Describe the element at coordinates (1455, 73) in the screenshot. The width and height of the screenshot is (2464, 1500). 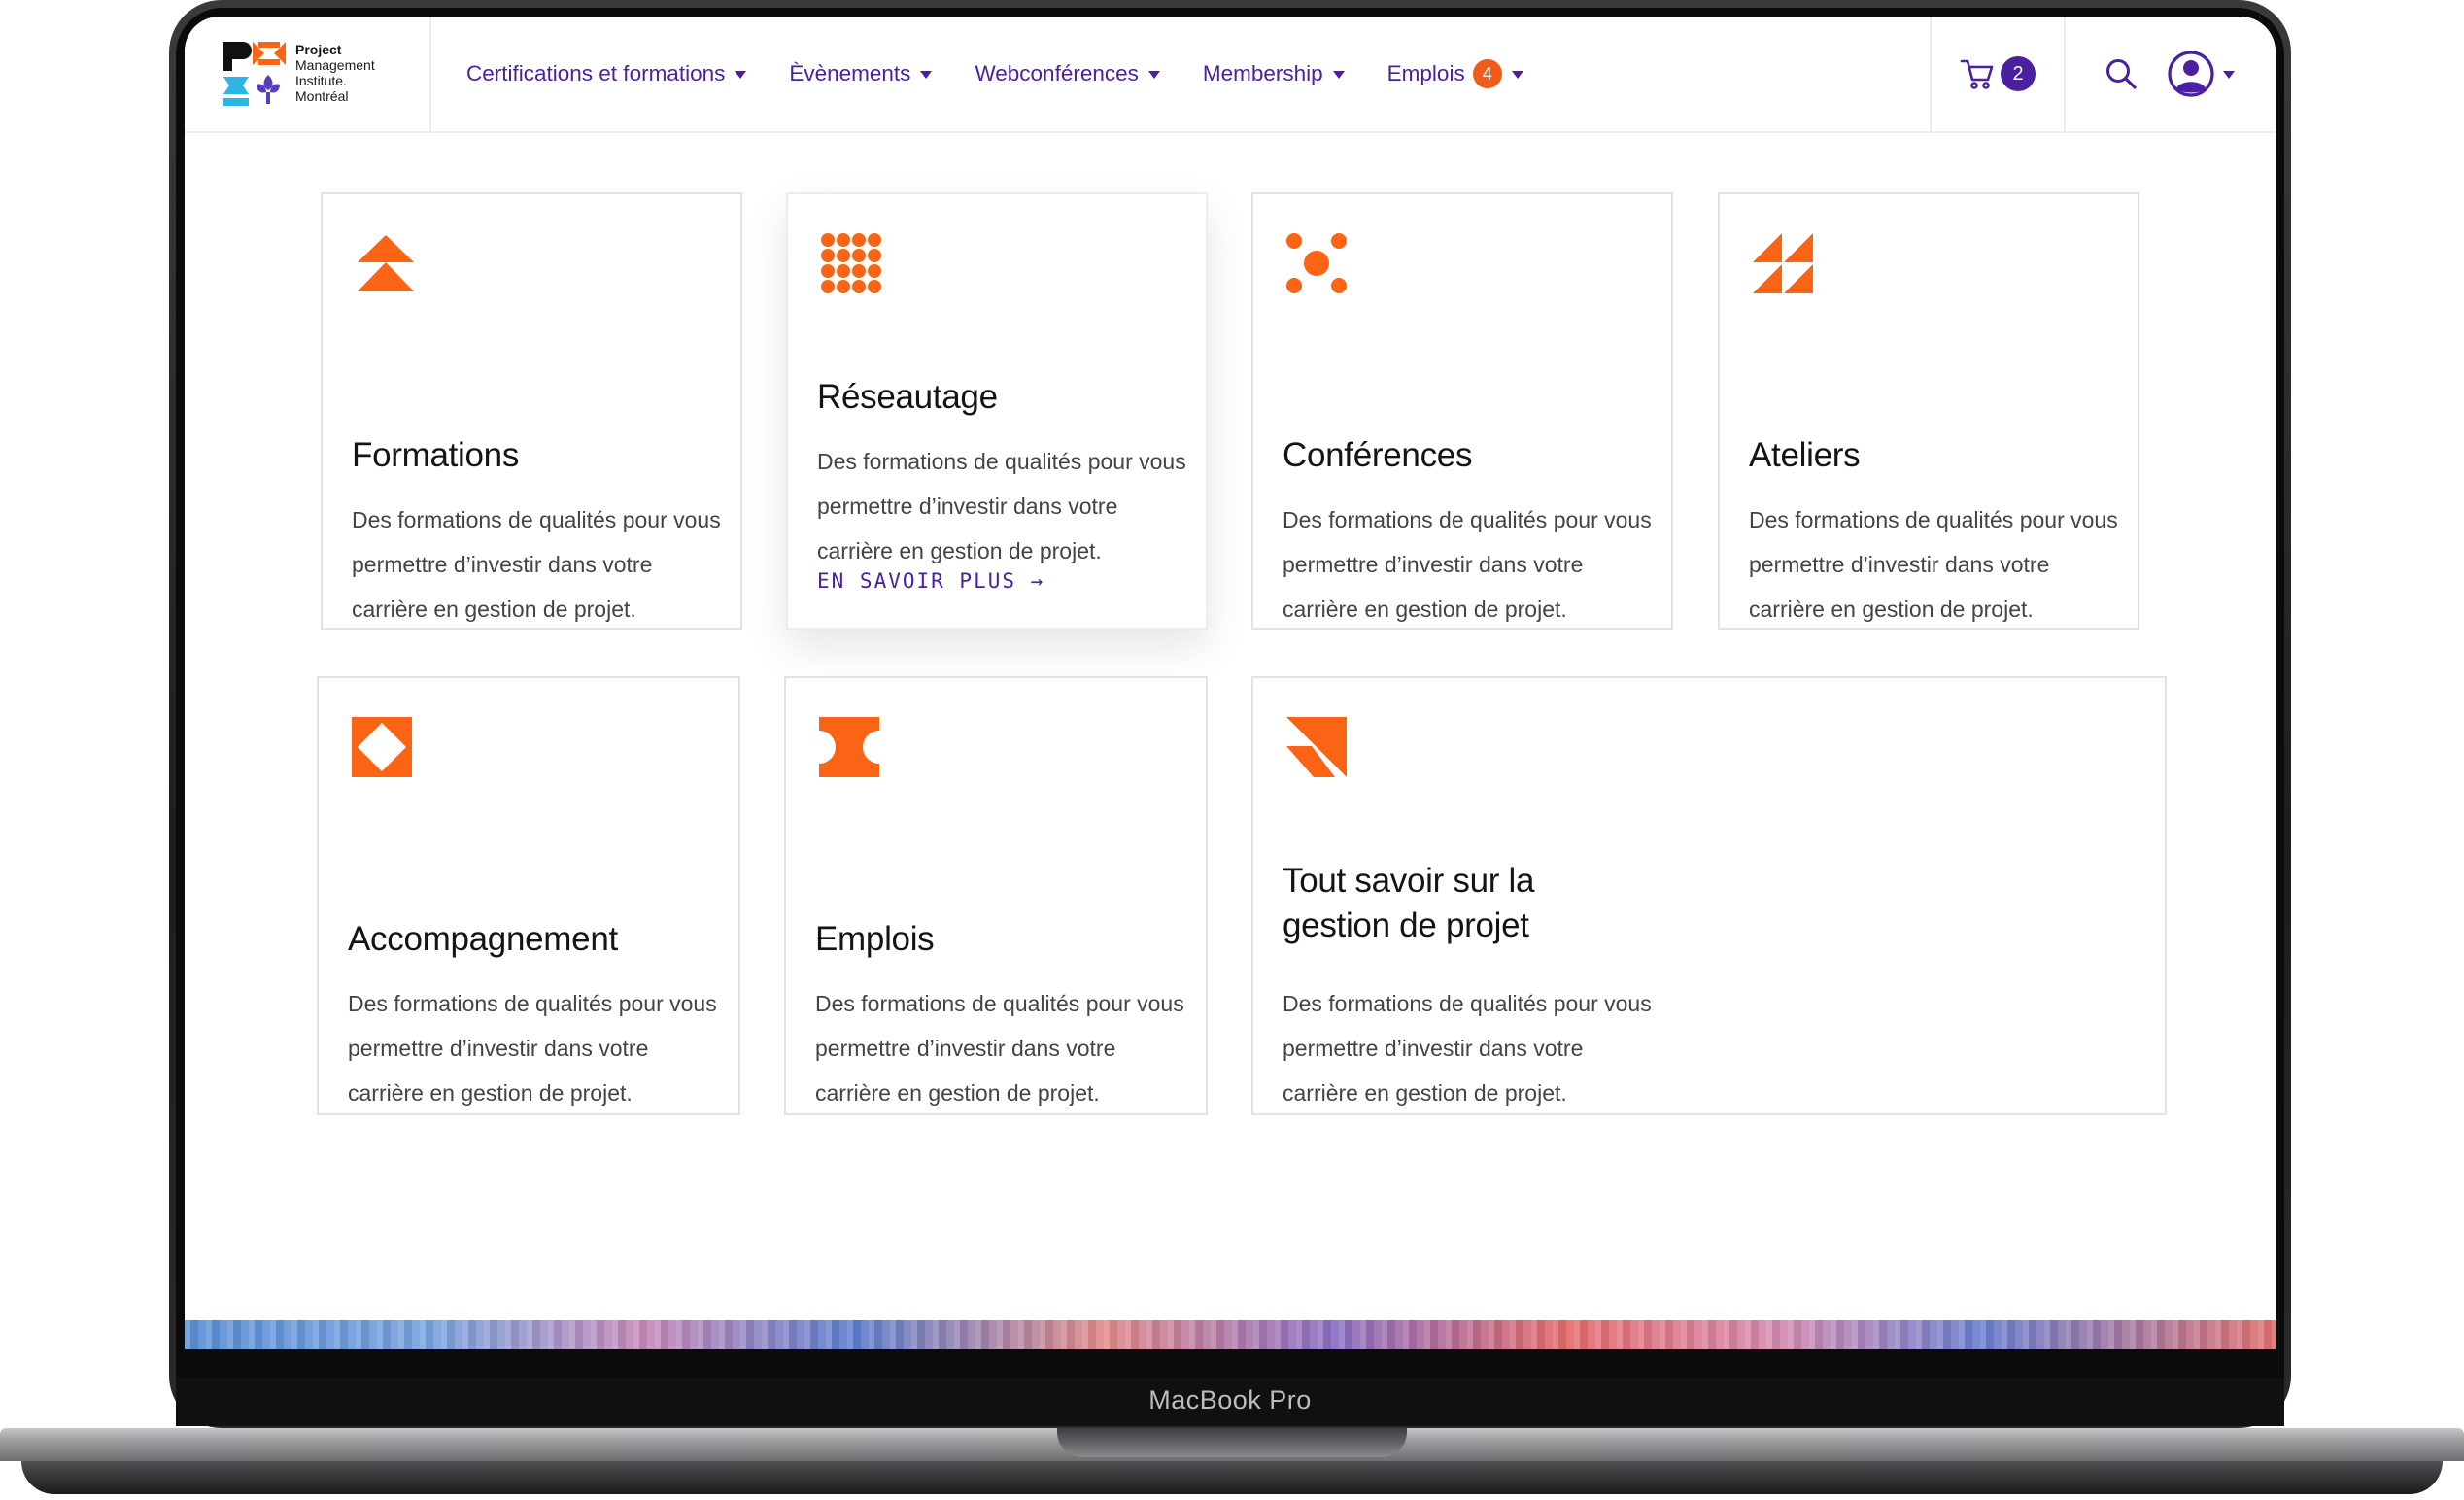
I see `nav-item-emplois: Emplois 4` at that location.